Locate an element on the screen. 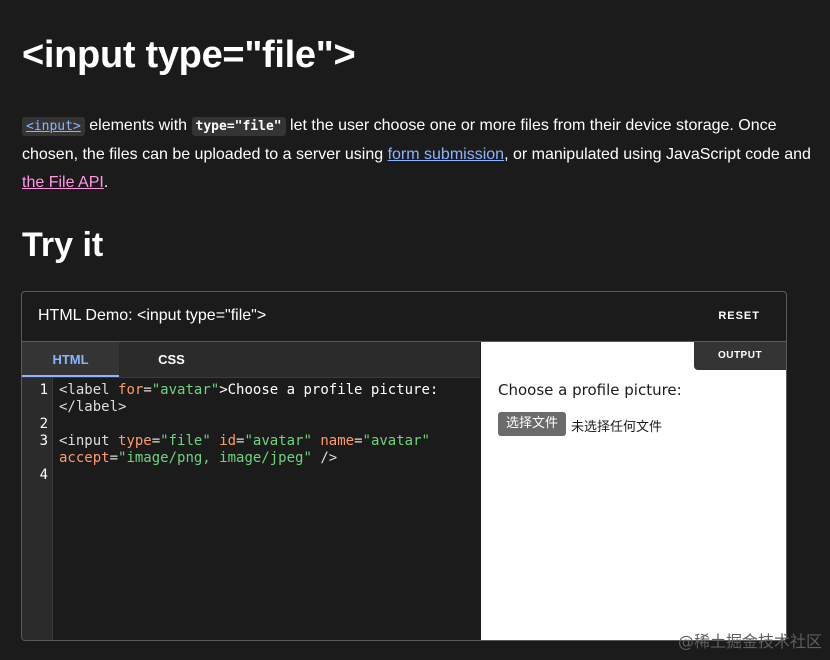 The width and height of the screenshot is (830, 660). tab-html: HTML is located at coordinates (70, 359).